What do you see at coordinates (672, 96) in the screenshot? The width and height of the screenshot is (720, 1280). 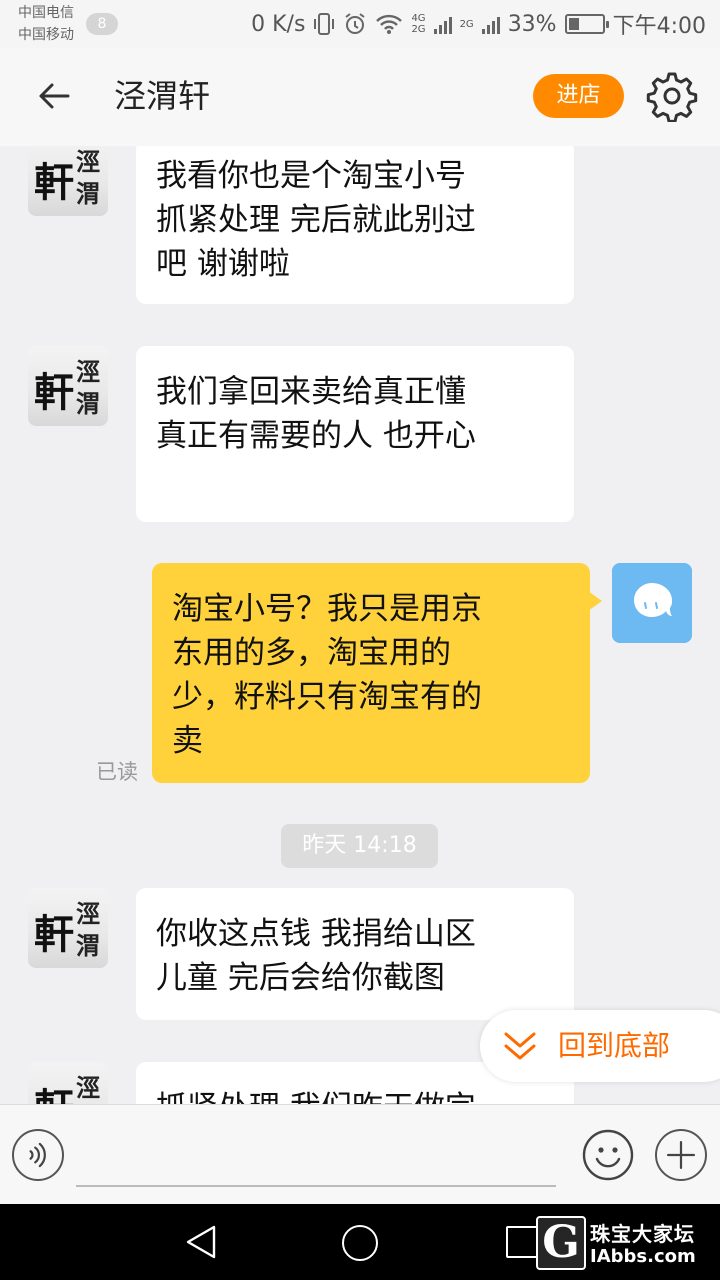 I see `gear-icon` at bounding box center [672, 96].